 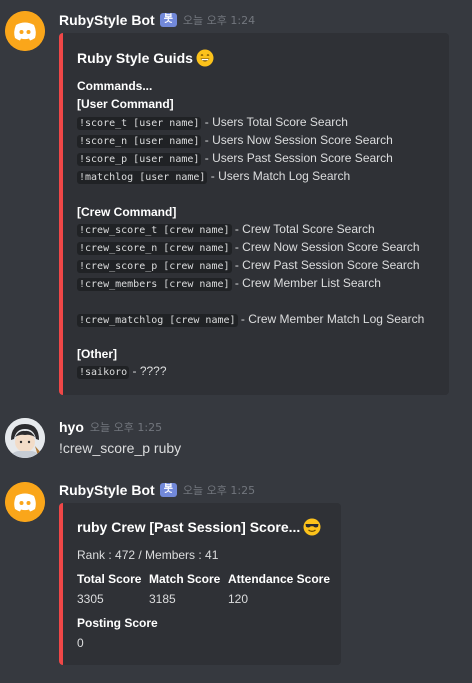 What do you see at coordinates (109, 589) in the screenshot?
I see `field-total-score: Total Score 3305` at bounding box center [109, 589].